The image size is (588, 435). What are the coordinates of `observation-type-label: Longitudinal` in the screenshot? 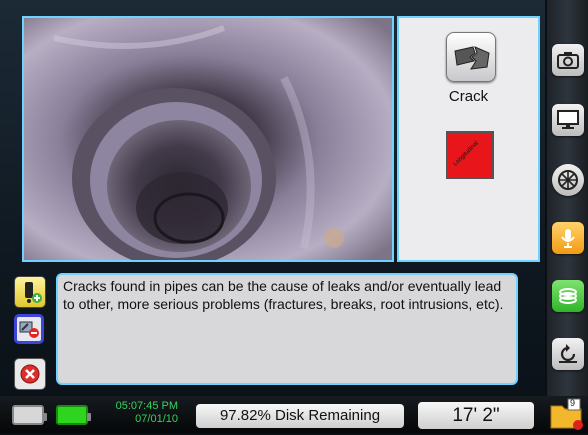 It's located at (466, 154).